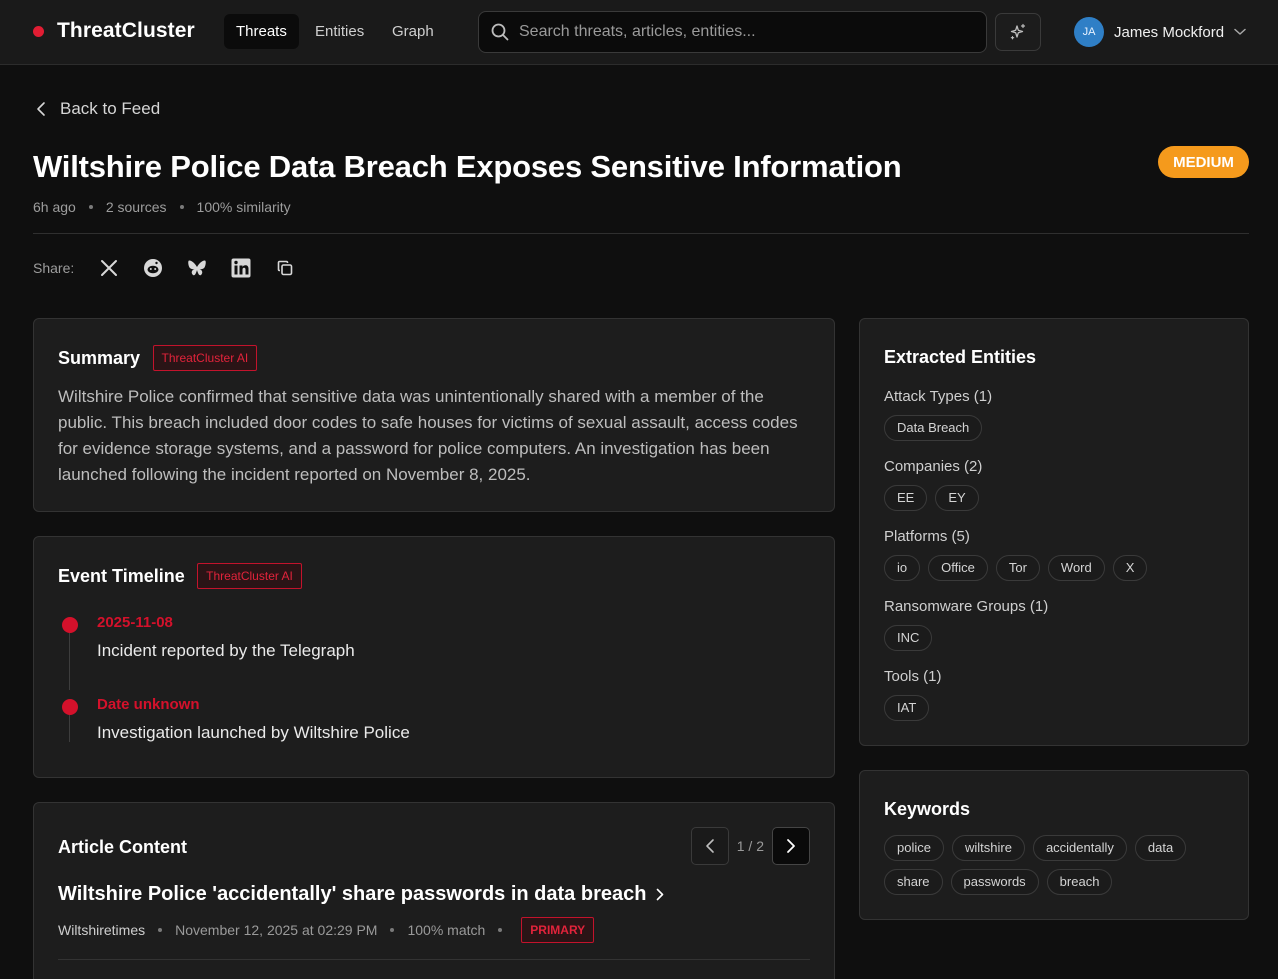  What do you see at coordinates (1160, 848) in the screenshot?
I see `keyword-chip: data` at bounding box center [1160, 848].